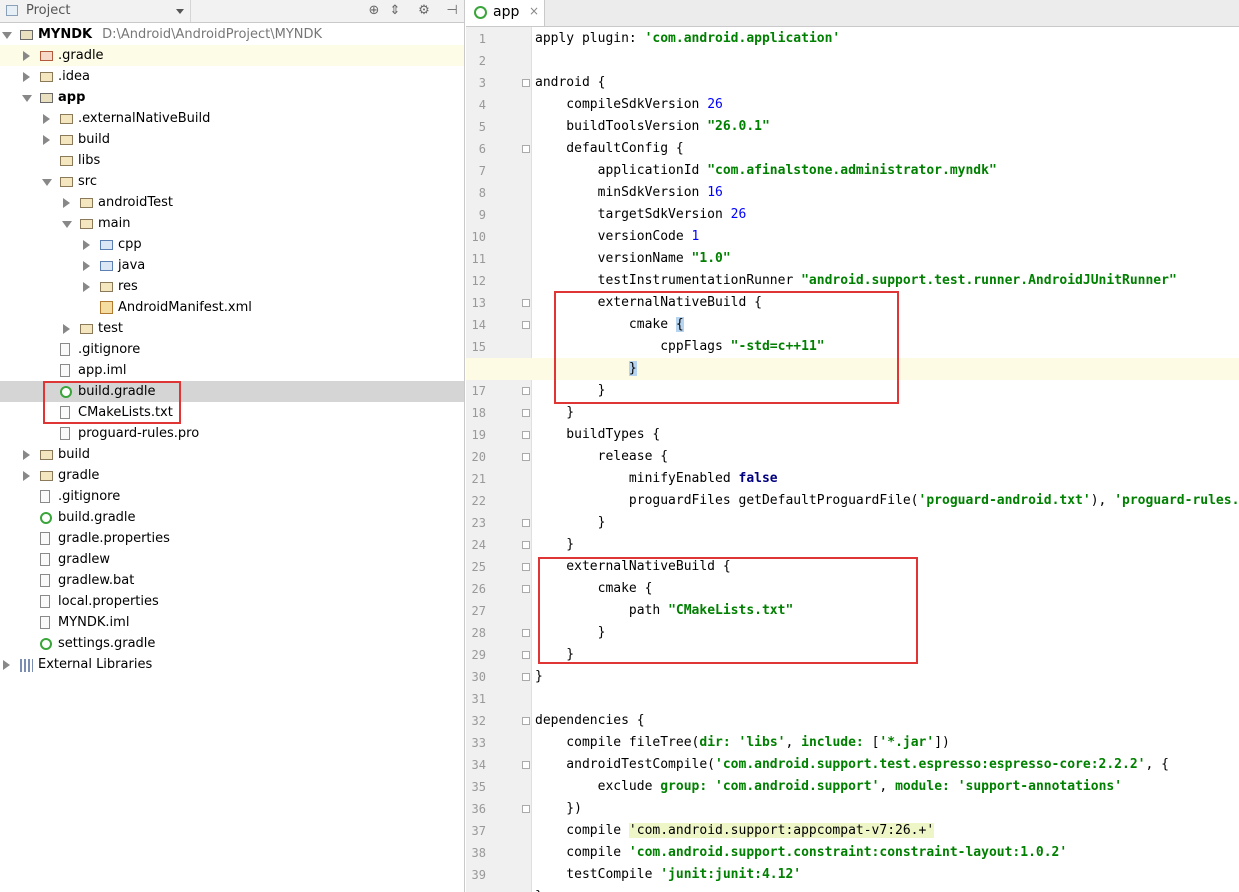  Describe the element at coordinates (232, 55) in the screenshot. I see `tree-item: .gradle` at that location.